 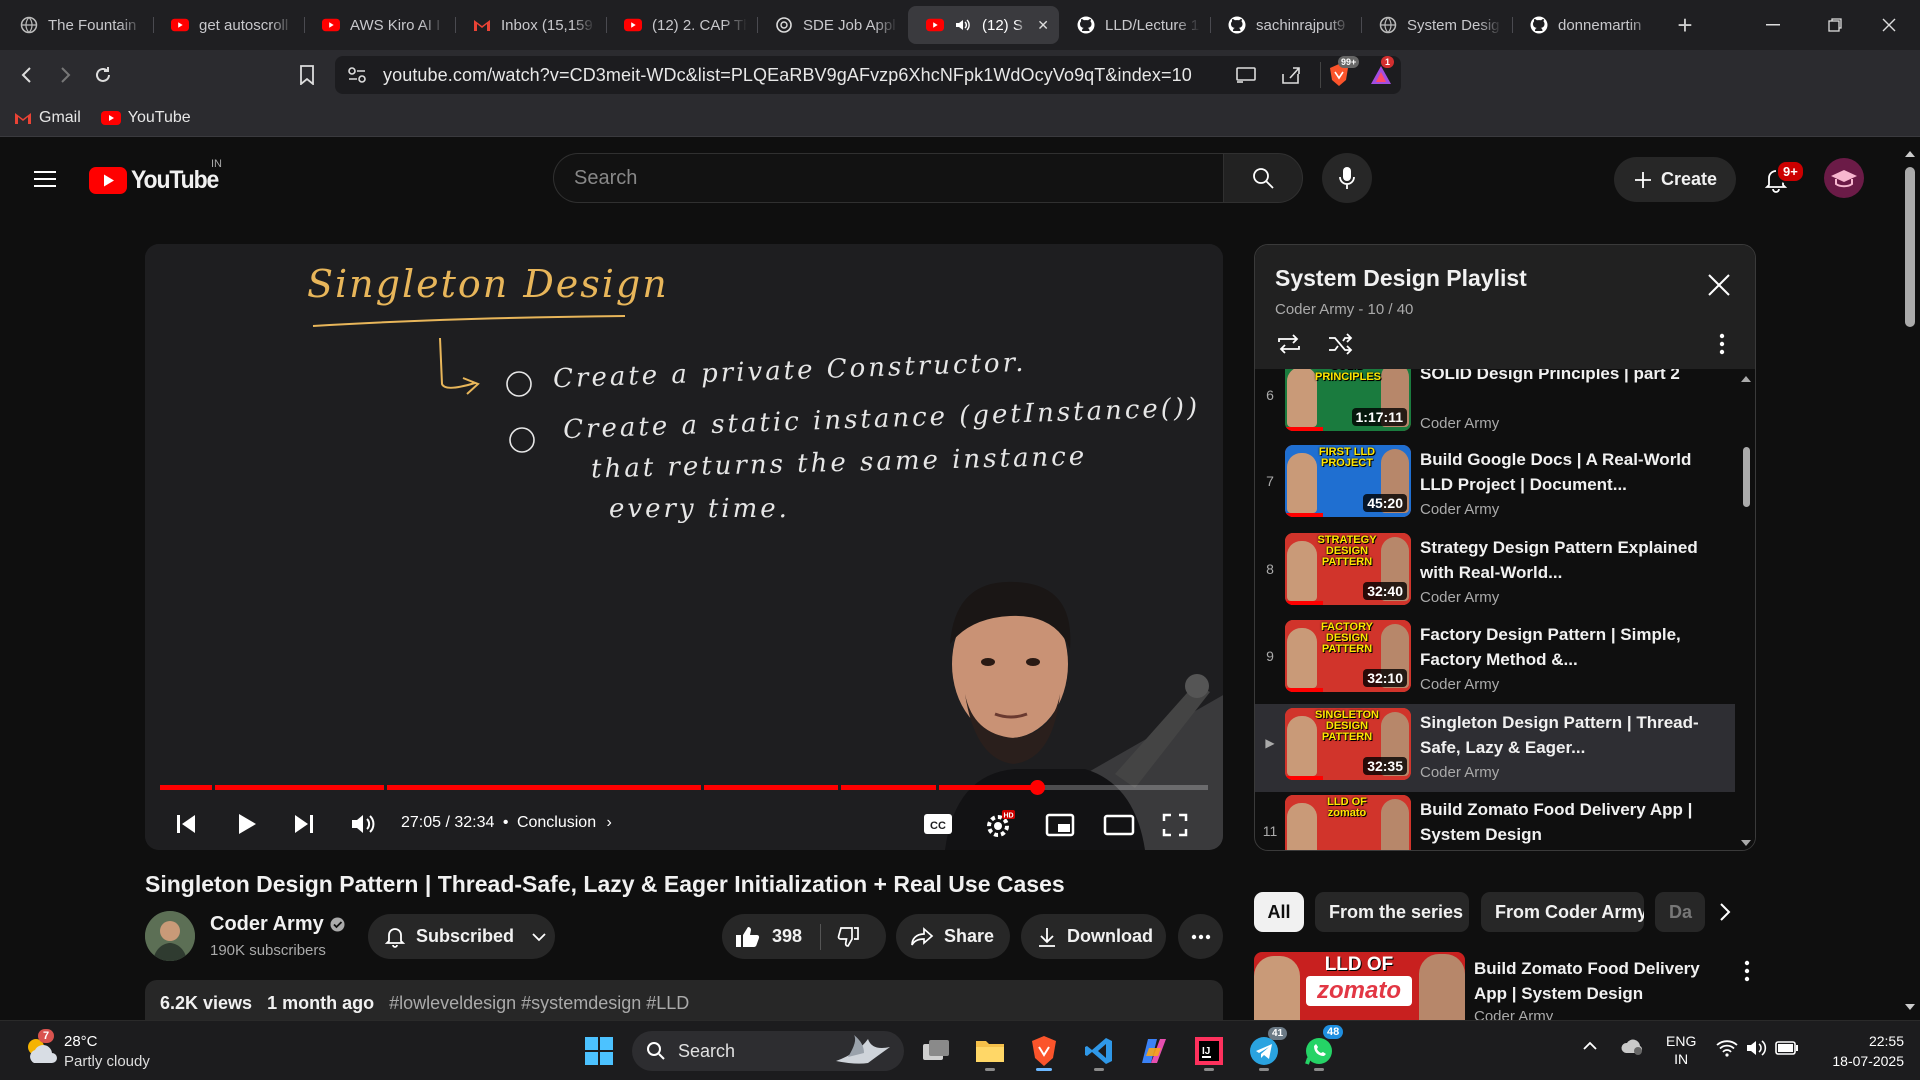 I want to click on telegram-icon: 41, so click(x=1265, y=1050).